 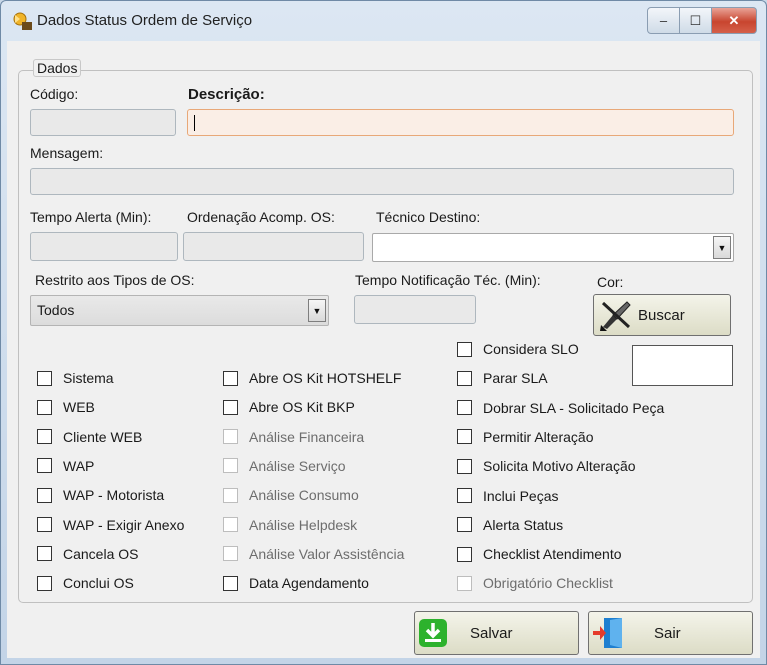 I want to click on ordenacao-field, so click(x=273, y=246).